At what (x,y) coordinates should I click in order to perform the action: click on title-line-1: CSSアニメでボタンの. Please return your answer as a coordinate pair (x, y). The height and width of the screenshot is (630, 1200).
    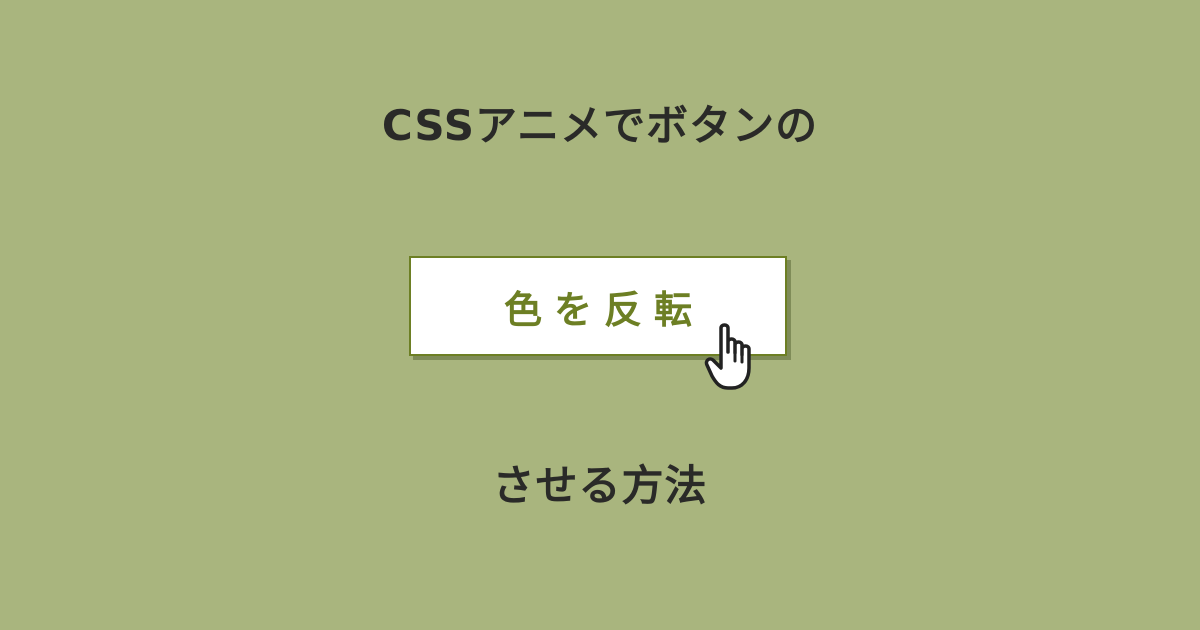
    Looking at the image, I should click on (600, 125).